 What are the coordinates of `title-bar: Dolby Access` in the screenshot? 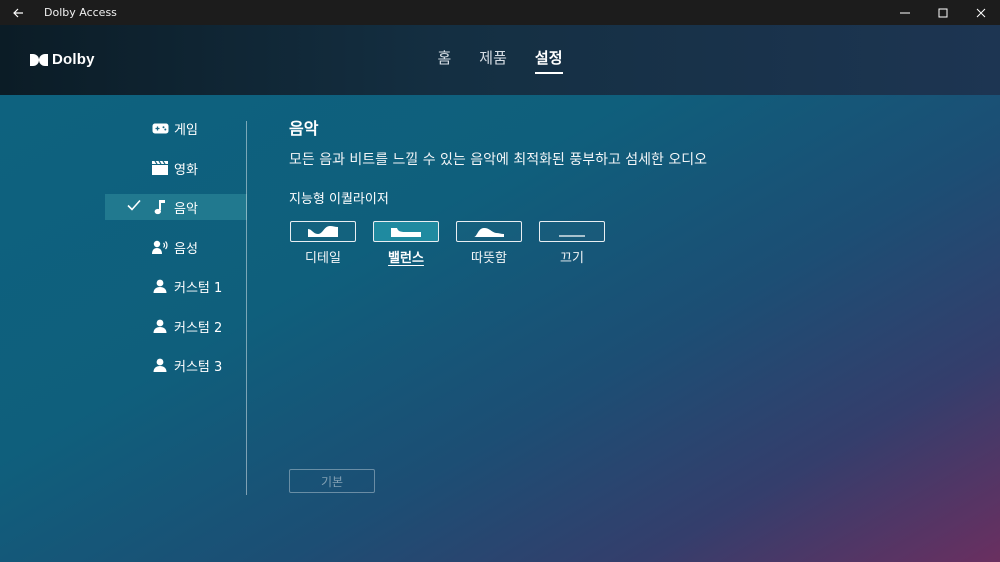 It's located at (500, 12).